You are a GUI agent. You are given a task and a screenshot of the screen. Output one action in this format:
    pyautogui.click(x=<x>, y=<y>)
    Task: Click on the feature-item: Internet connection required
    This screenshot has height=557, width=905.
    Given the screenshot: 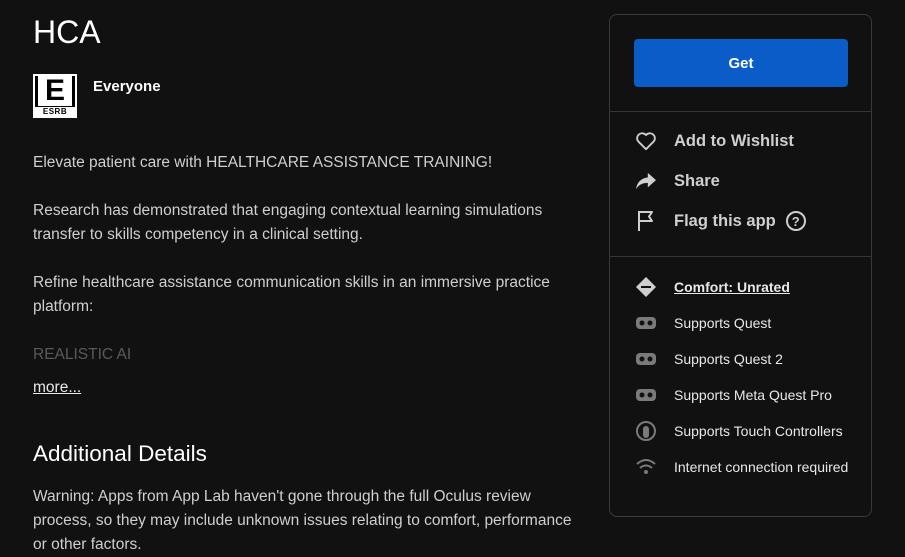 What is the action you would take?
    pyautogui.click(x=744, y=467)
    